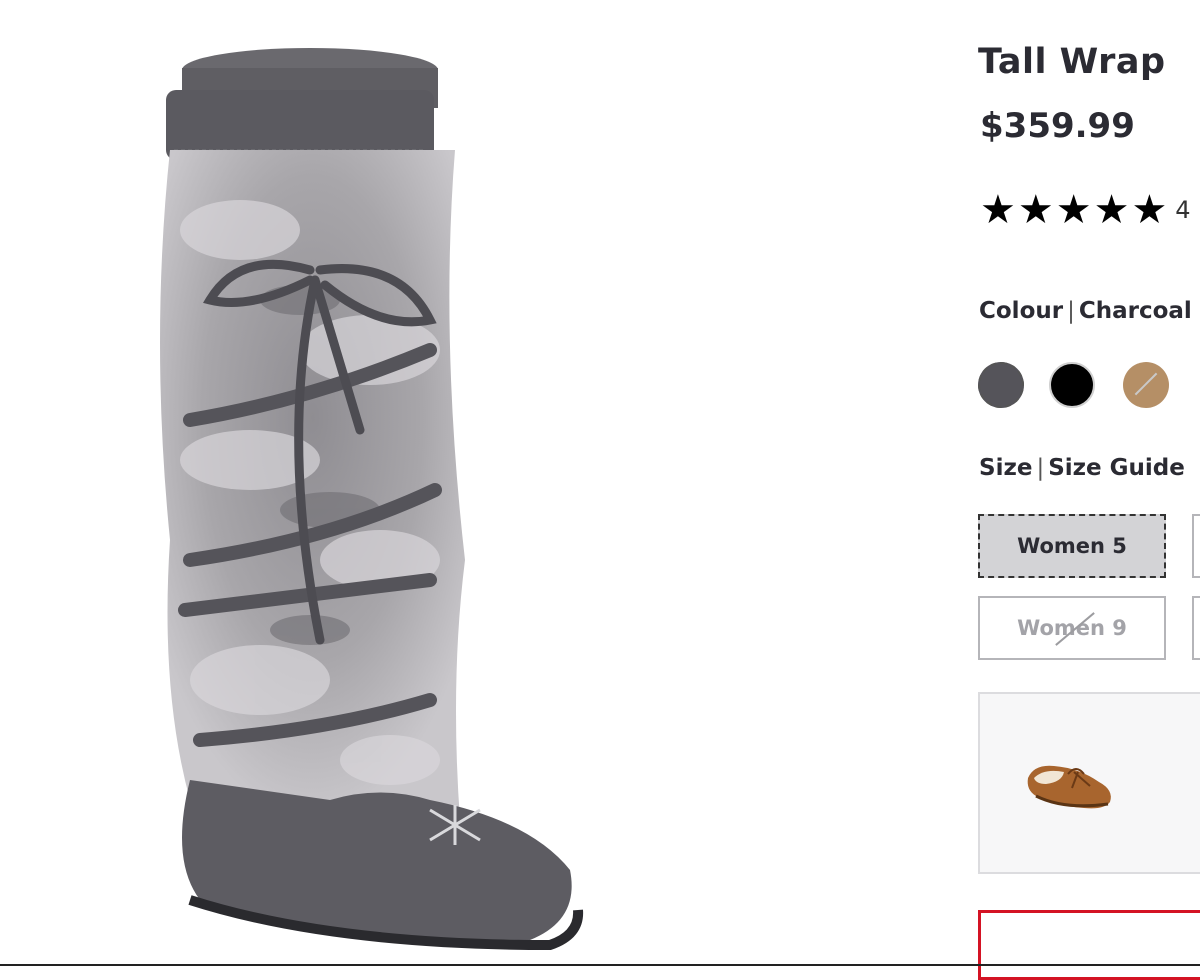 Image resolution: width=1200 pixels, height=980 pixels. What do you see at coordinates (1069, 787) in the screenshot?
I see `recommended-product-image` at bounding box center [1069, 787].